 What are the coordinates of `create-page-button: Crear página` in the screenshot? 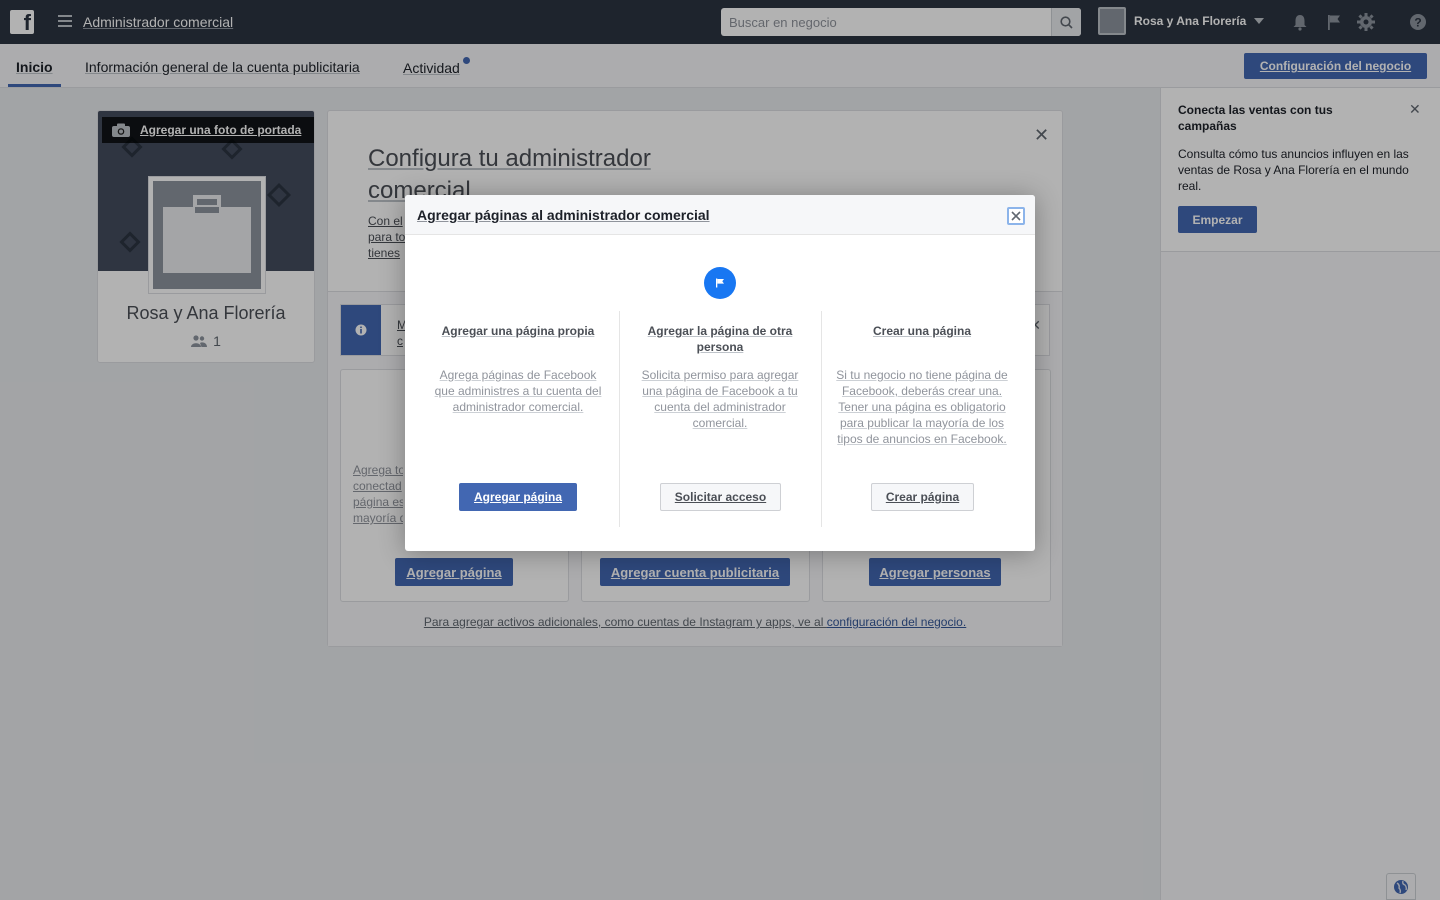 It's located at (922, 497).